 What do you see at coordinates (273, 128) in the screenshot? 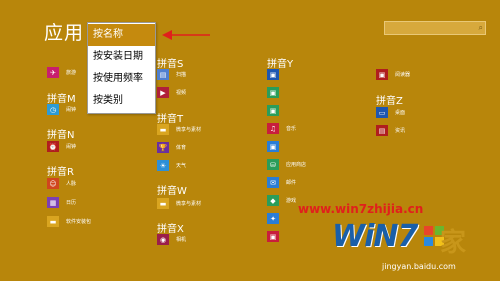
I see `music-icon: ♫` at bounding box center [273, 128].